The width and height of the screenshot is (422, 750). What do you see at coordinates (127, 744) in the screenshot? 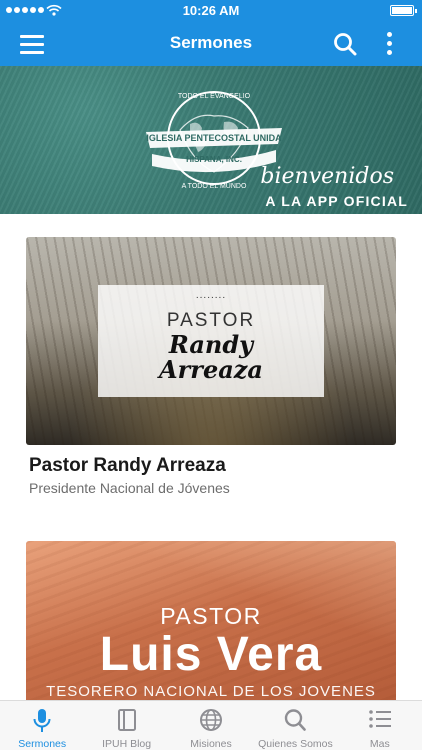
I see `tab-label: IPUH Blog` at bounding box center [127, 744].